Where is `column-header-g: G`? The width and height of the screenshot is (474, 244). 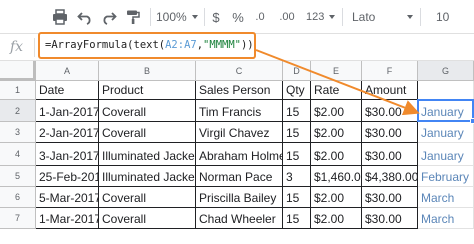
column-header-g: G is located at coordinates (446, 71).